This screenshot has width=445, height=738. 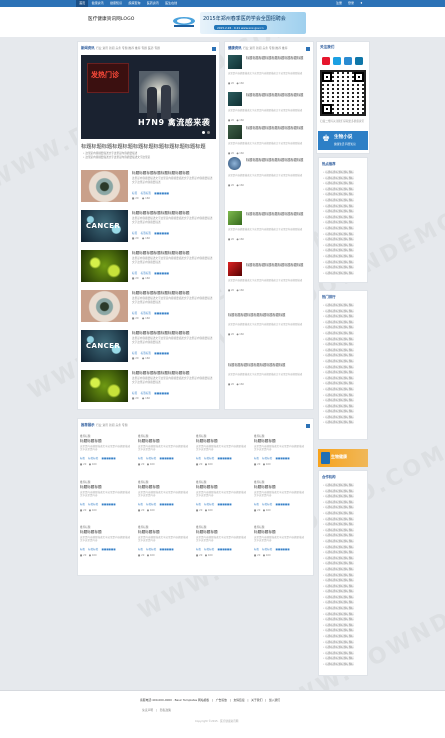 I want to click on recommend-filters: 行业 资讯 新闻 头条 专题, so click(x=112, y=425).